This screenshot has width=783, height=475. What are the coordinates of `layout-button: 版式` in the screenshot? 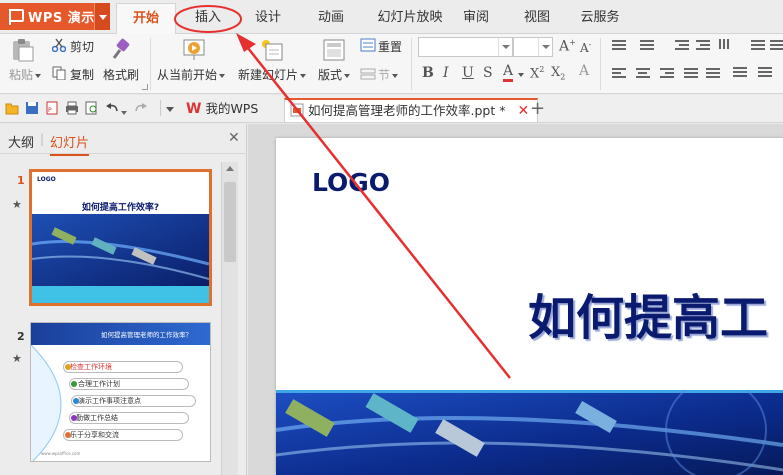 It's located at (334, 74).